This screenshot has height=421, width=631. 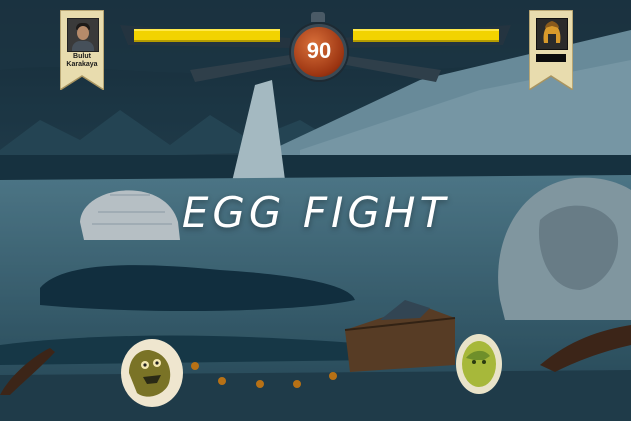 I want to click on opponent-health-fill, so click(x=426, y=35).